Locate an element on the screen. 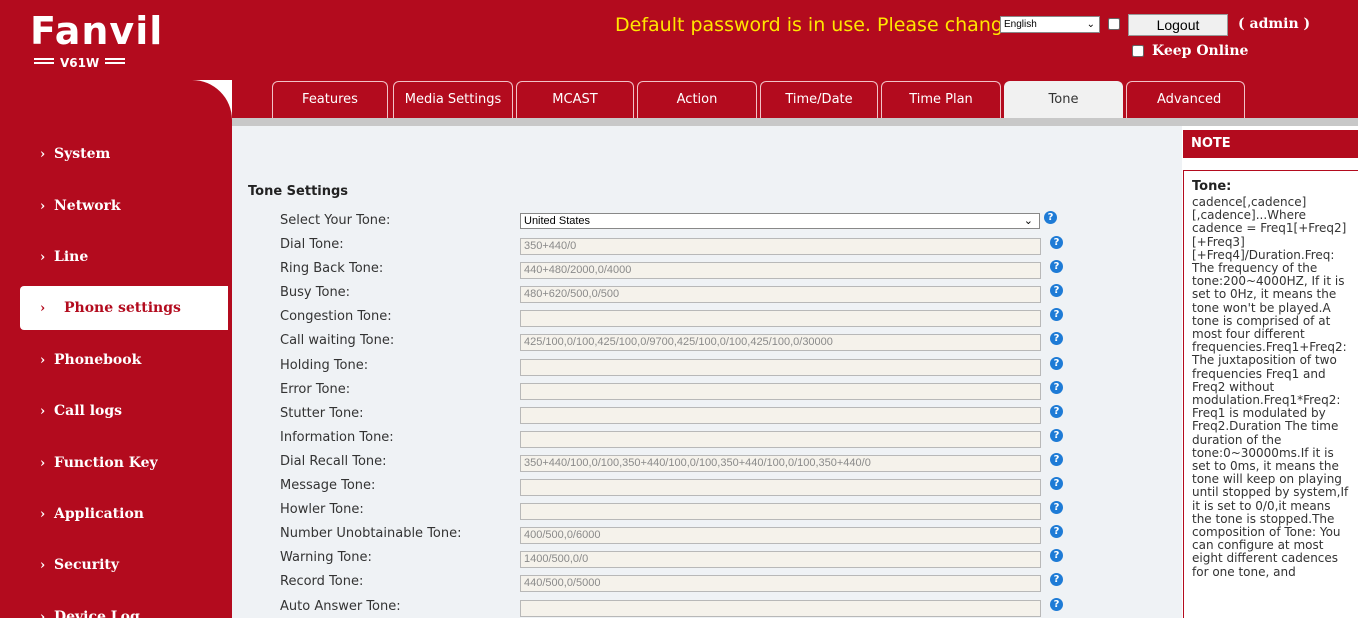 The height and width of the screenshot is (618, 1358). language-select: English ⌄ is located at coordinates (1050, 24).